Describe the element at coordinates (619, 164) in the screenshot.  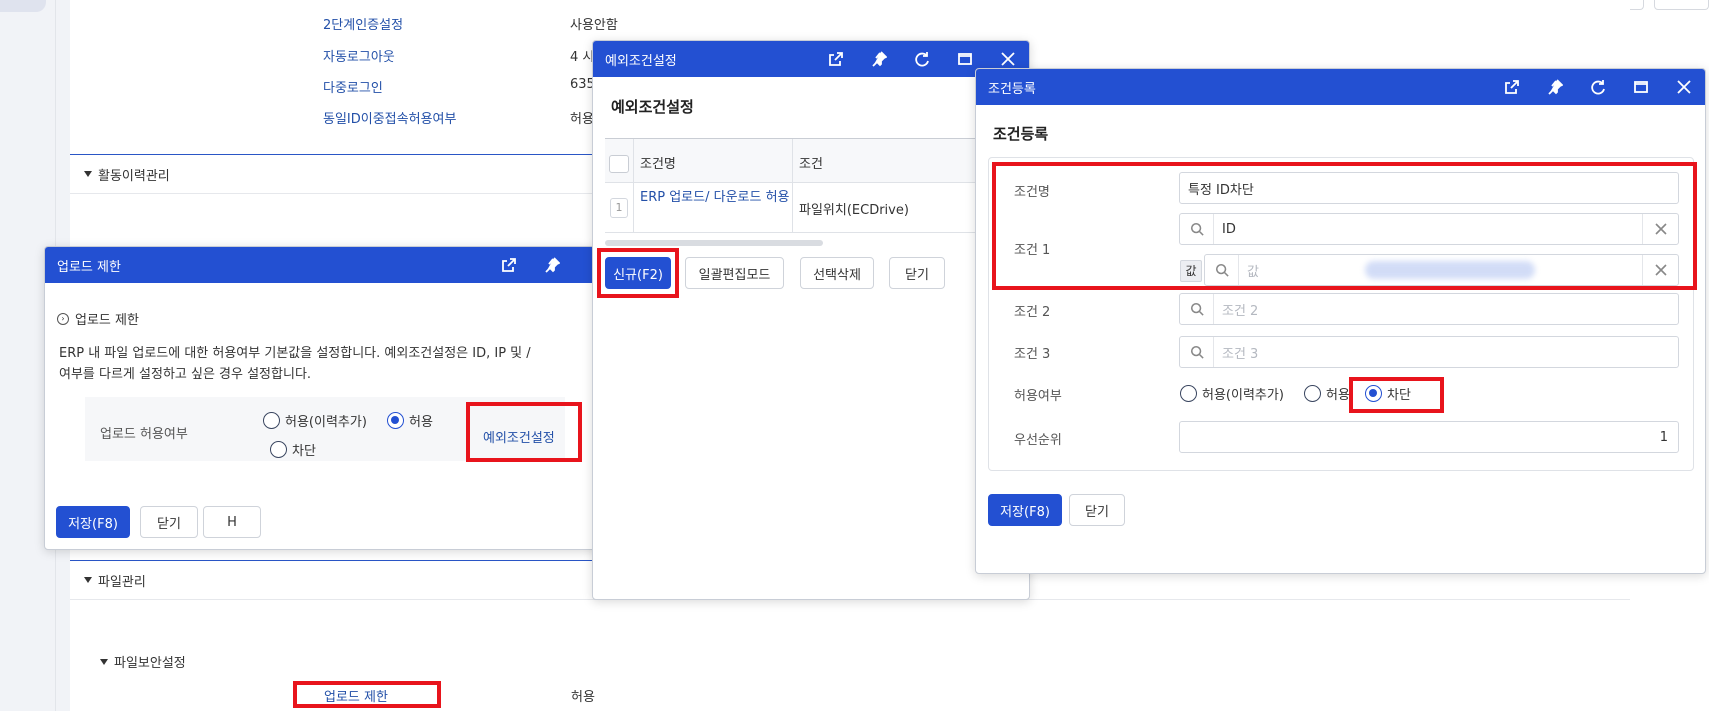
I see `select-all-checkbox` at that location.